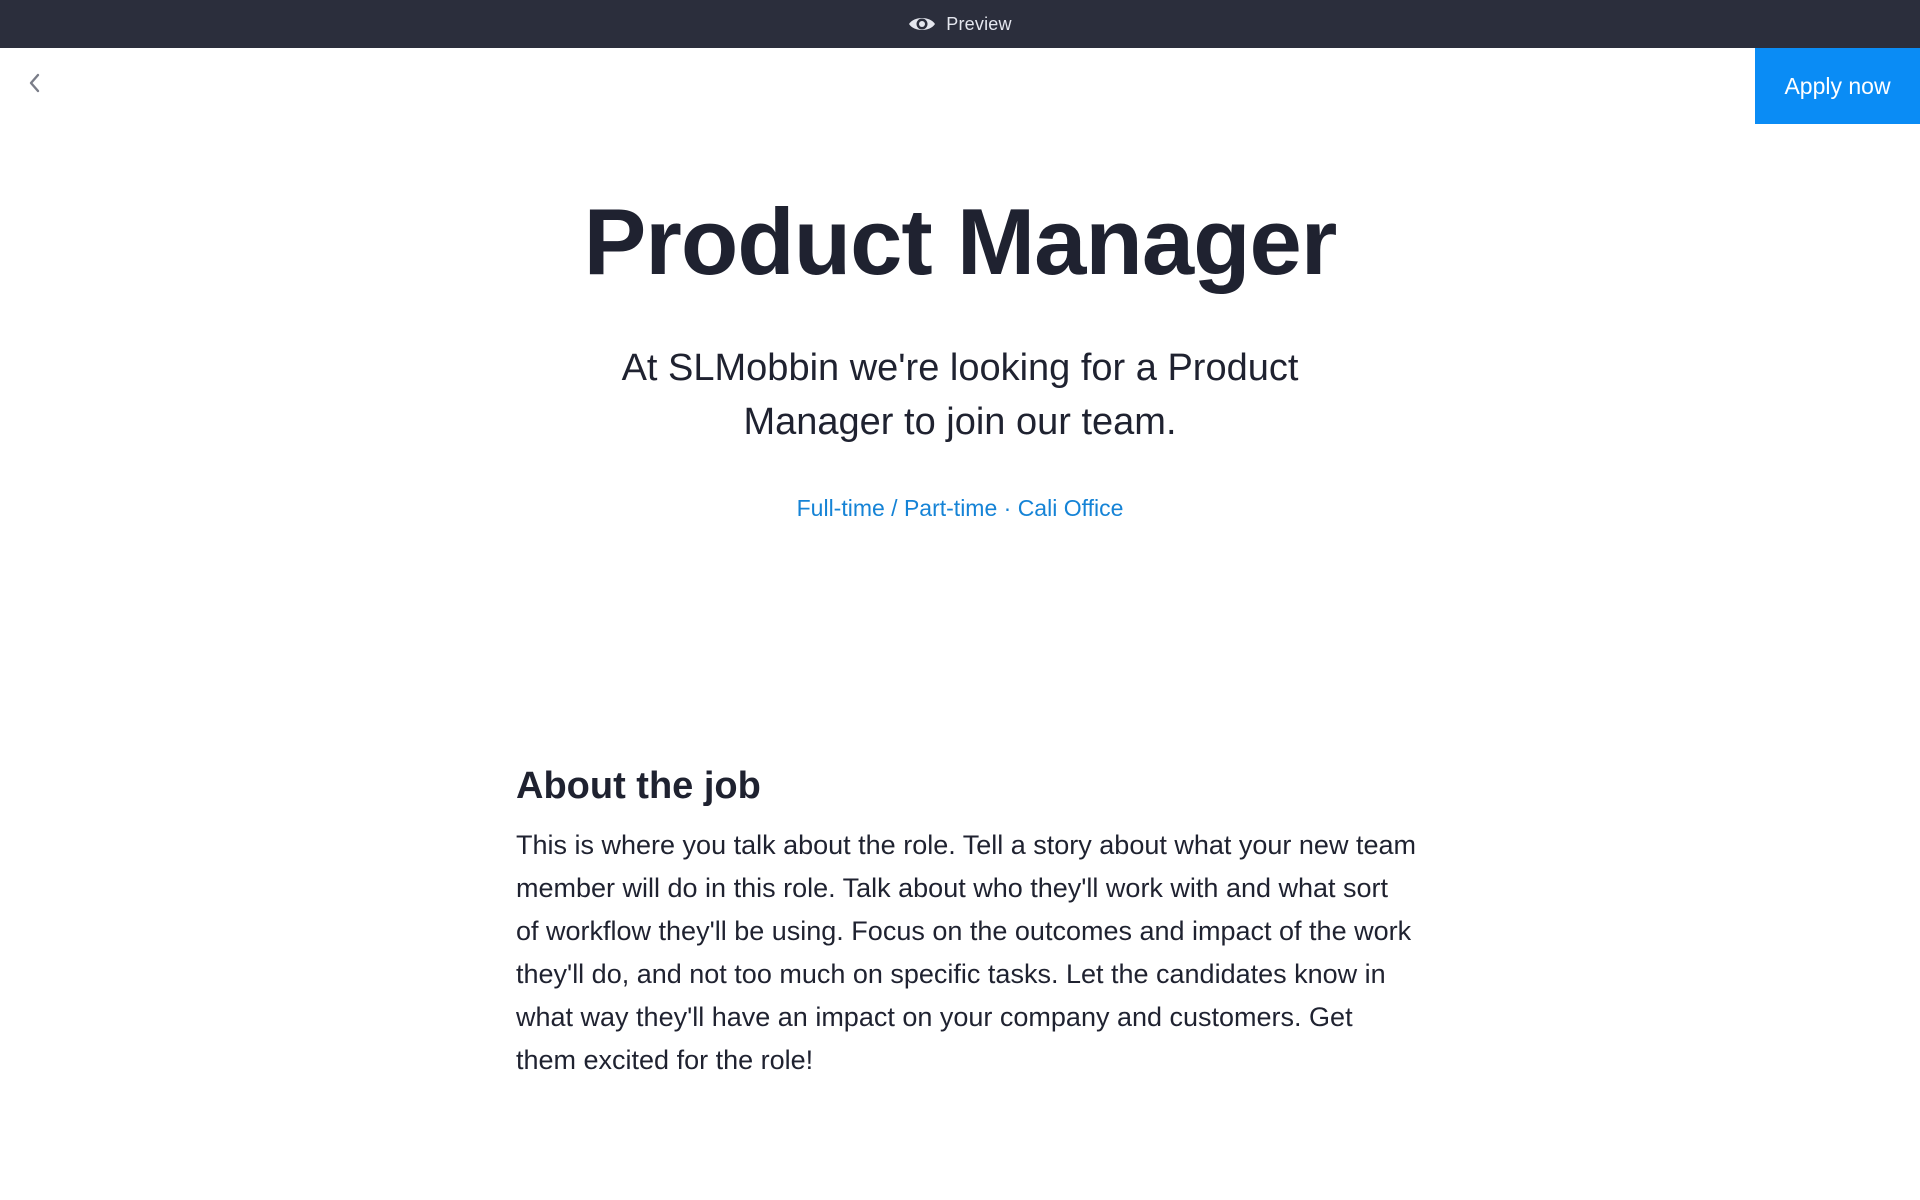  I want to click on apply-now-button: Apply now, so click(1837, 86).